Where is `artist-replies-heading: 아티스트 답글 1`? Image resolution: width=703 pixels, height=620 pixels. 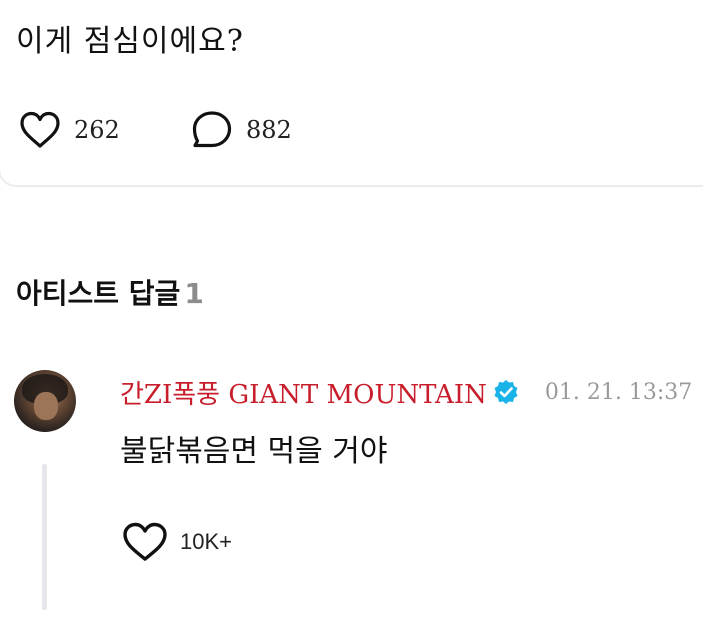 artist-replies-heading: 아티스트 답글 1 is located at coordinates (110, 292).